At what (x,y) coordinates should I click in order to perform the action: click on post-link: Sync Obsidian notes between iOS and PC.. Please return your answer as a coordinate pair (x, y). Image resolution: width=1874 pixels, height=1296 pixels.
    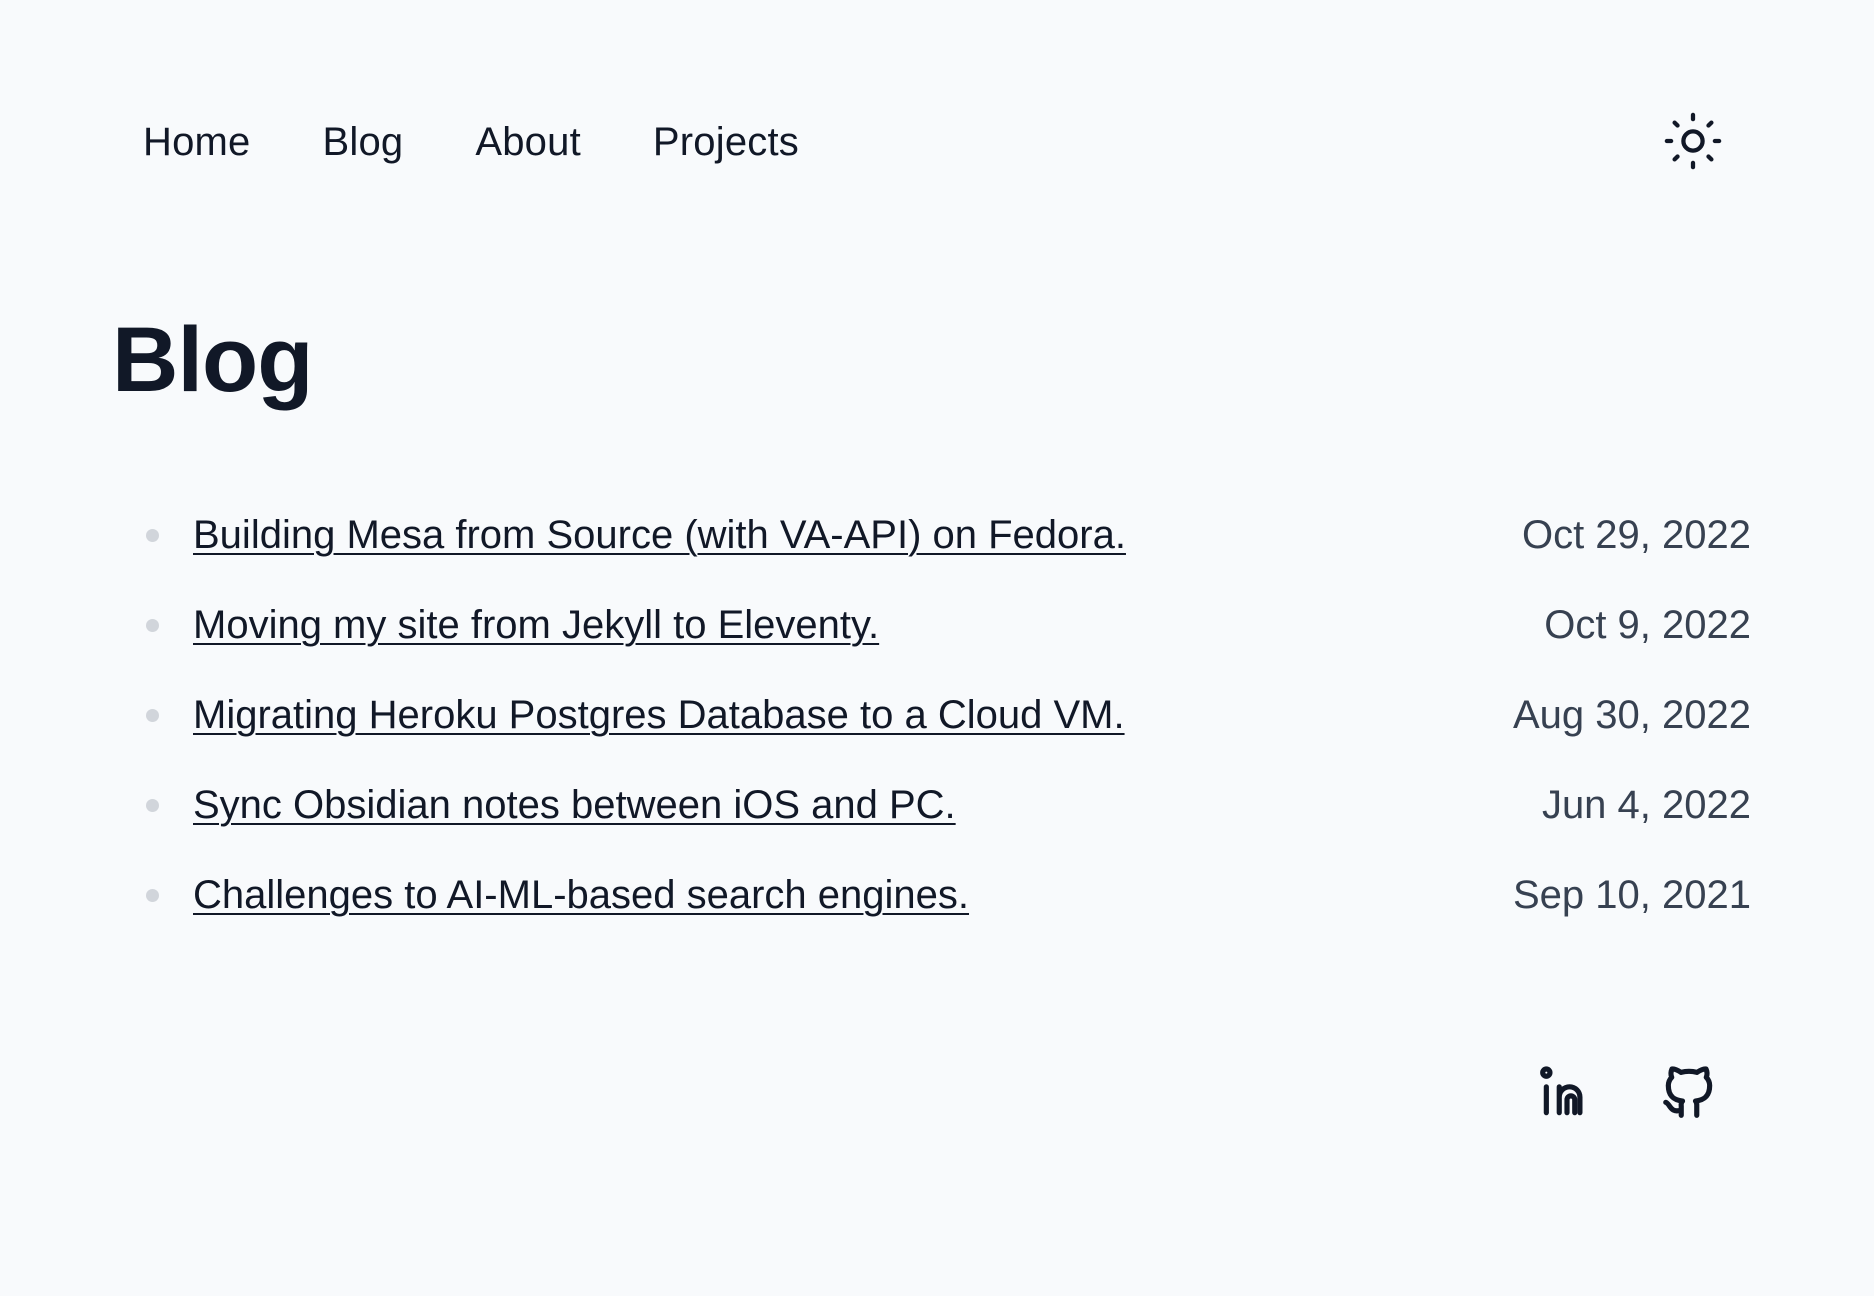
    Looking at the image, I should click on (574, 805).